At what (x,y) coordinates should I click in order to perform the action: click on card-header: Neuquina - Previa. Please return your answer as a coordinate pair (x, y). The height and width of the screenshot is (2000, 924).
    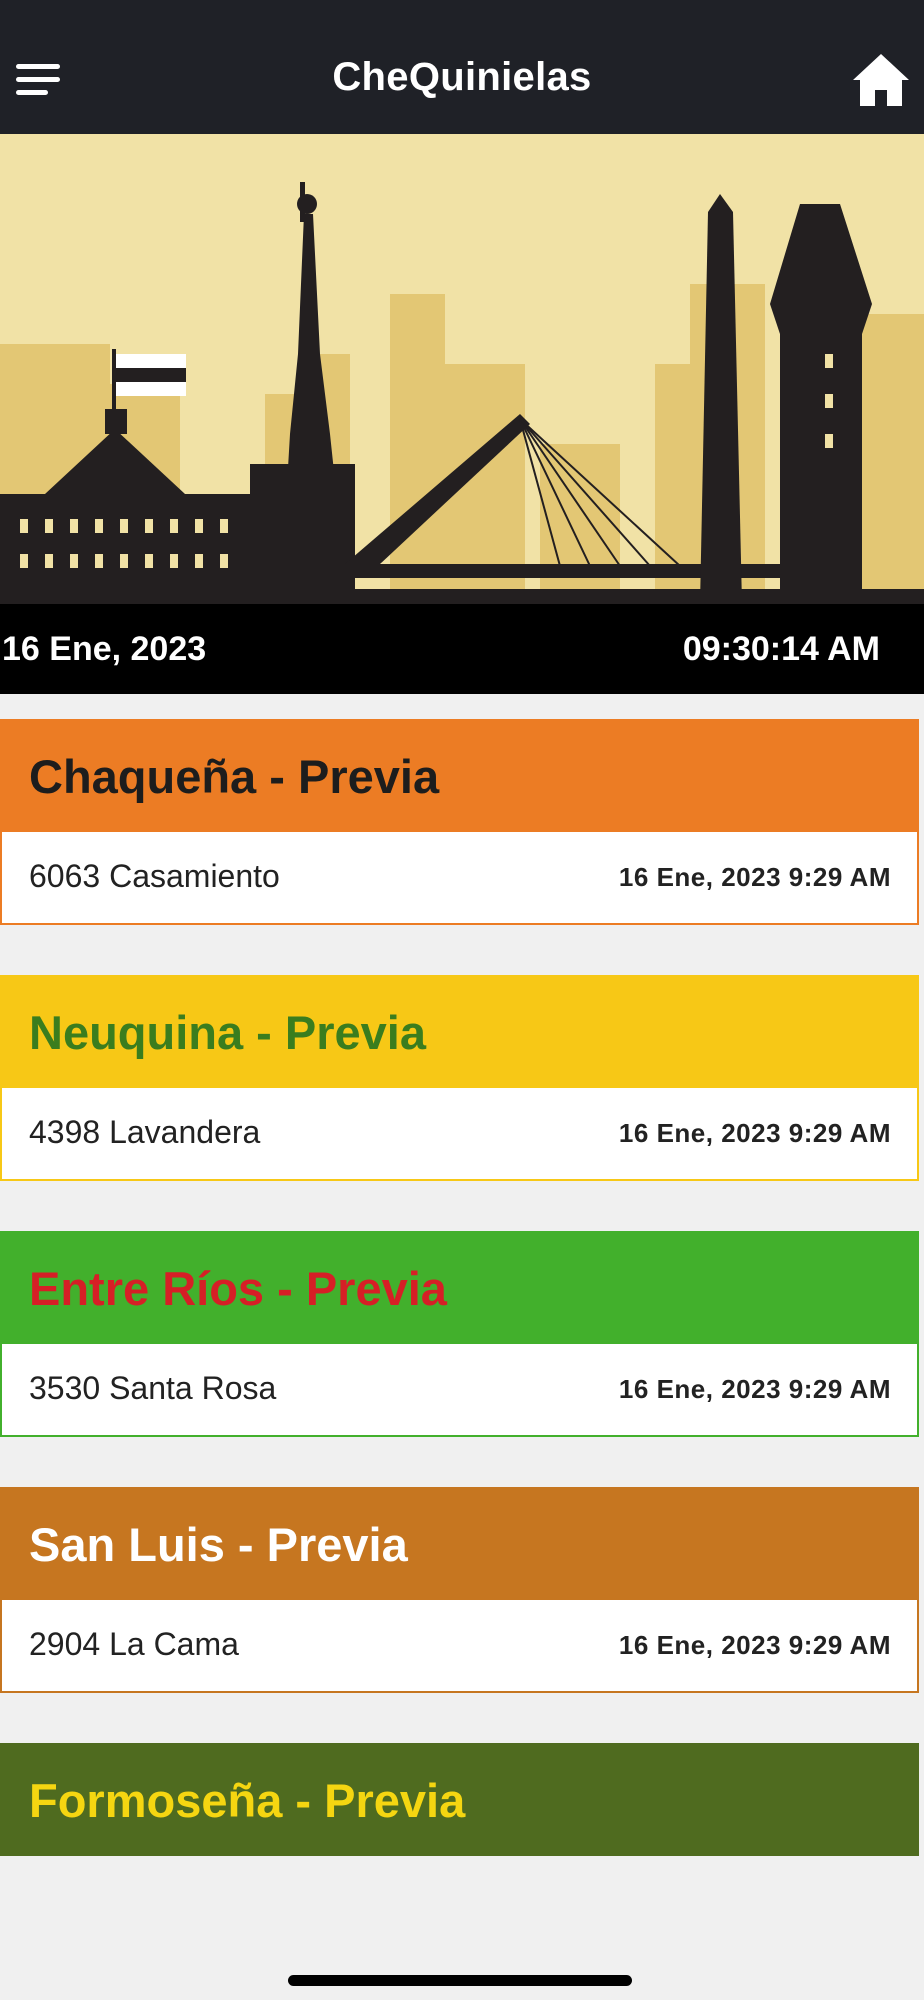
    Looking at the image, I should click on (459, 1032).